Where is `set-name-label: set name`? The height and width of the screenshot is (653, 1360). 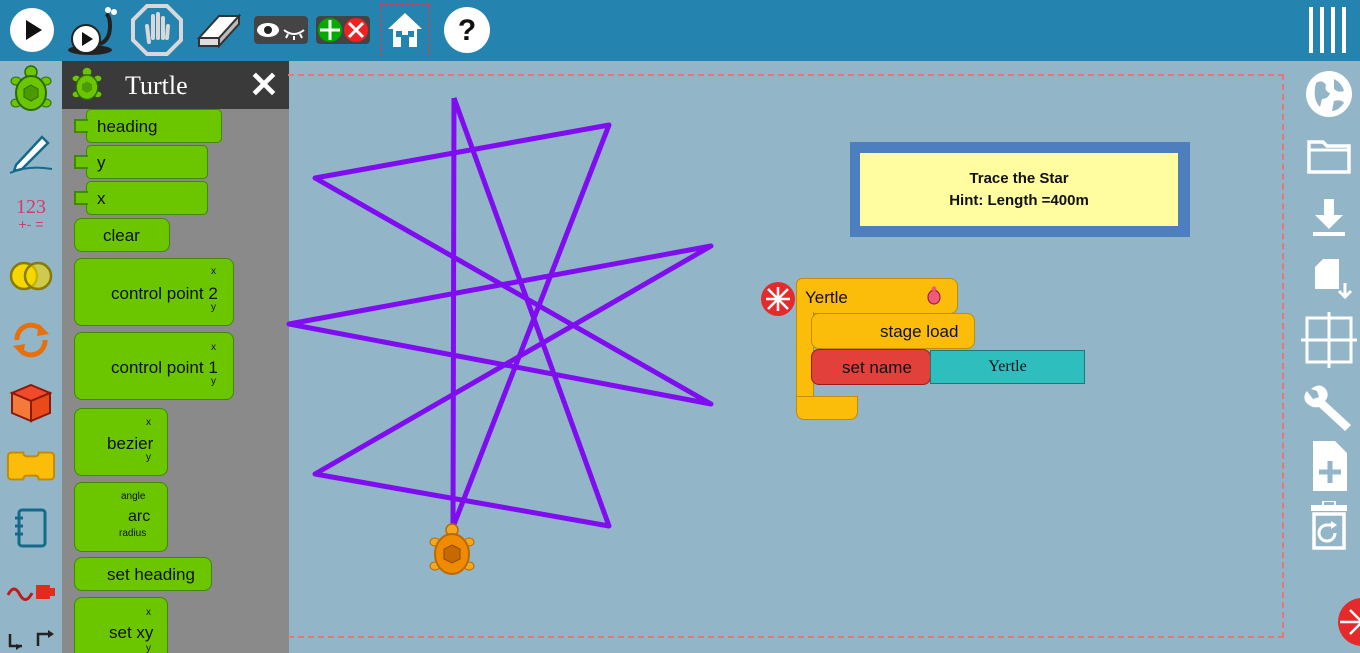
set-name-label: set name is located at coordinates (877, 367).